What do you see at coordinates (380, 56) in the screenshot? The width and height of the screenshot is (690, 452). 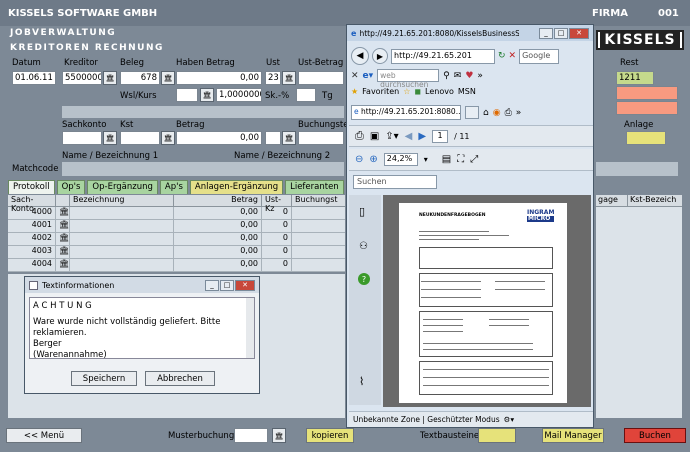 I see `forward-button: ▶` at bounding box center [380, 56].